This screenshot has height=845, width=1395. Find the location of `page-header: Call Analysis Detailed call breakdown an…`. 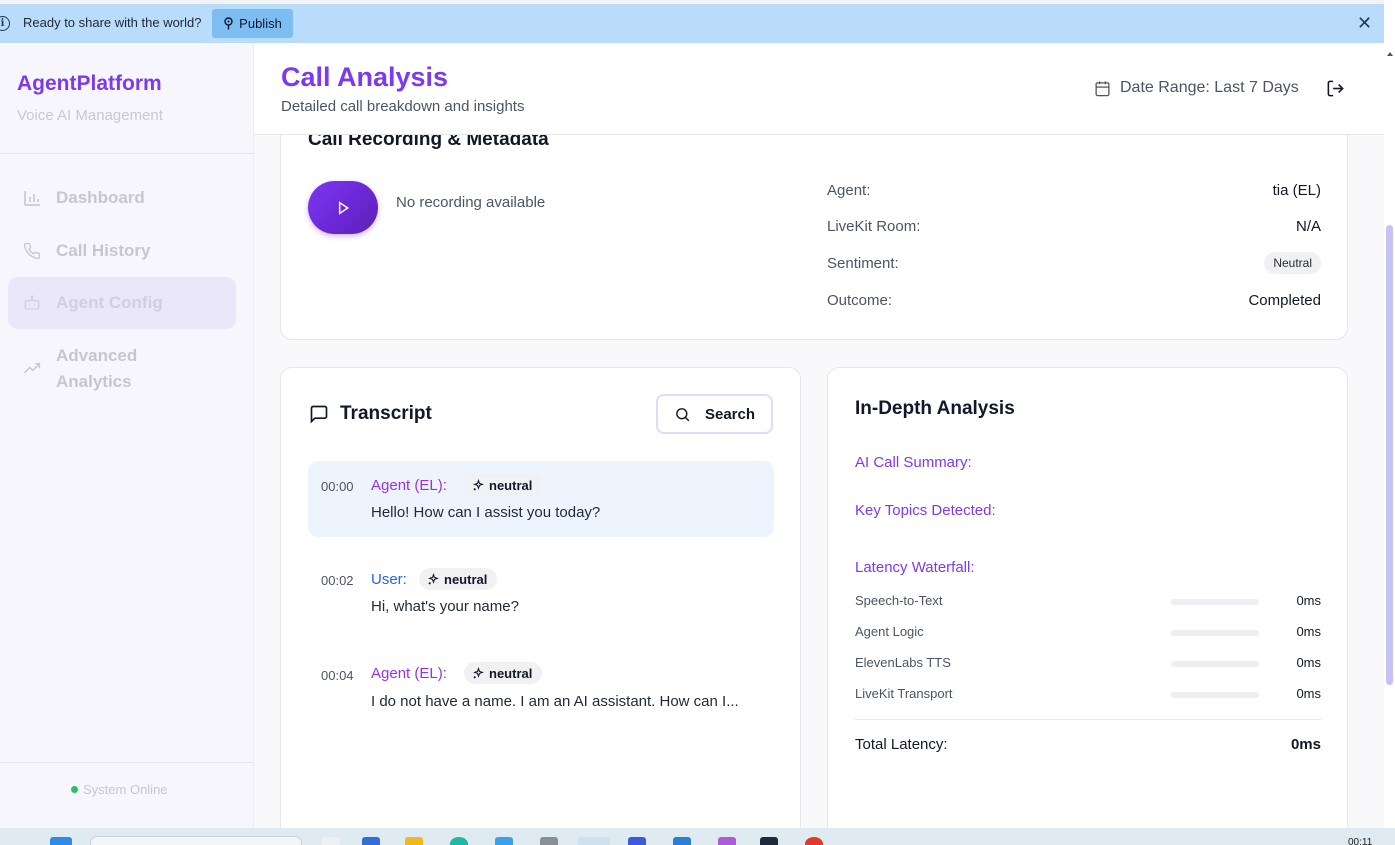

page-header: Call Analysis Detailed call breakdown an… is located at coordinates (819, 89).